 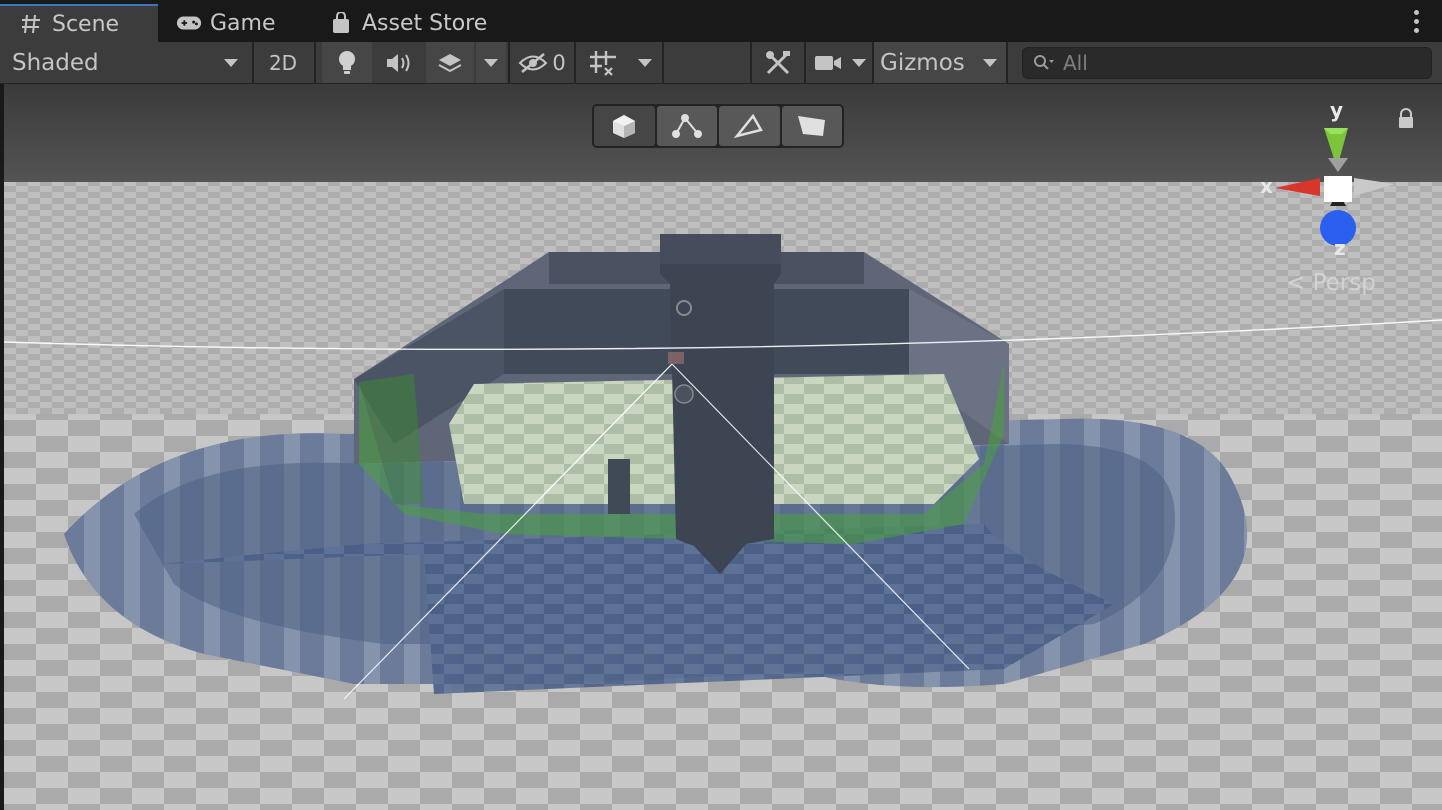 I want to click on lightbulb-icon, so click(x=347, y=62).